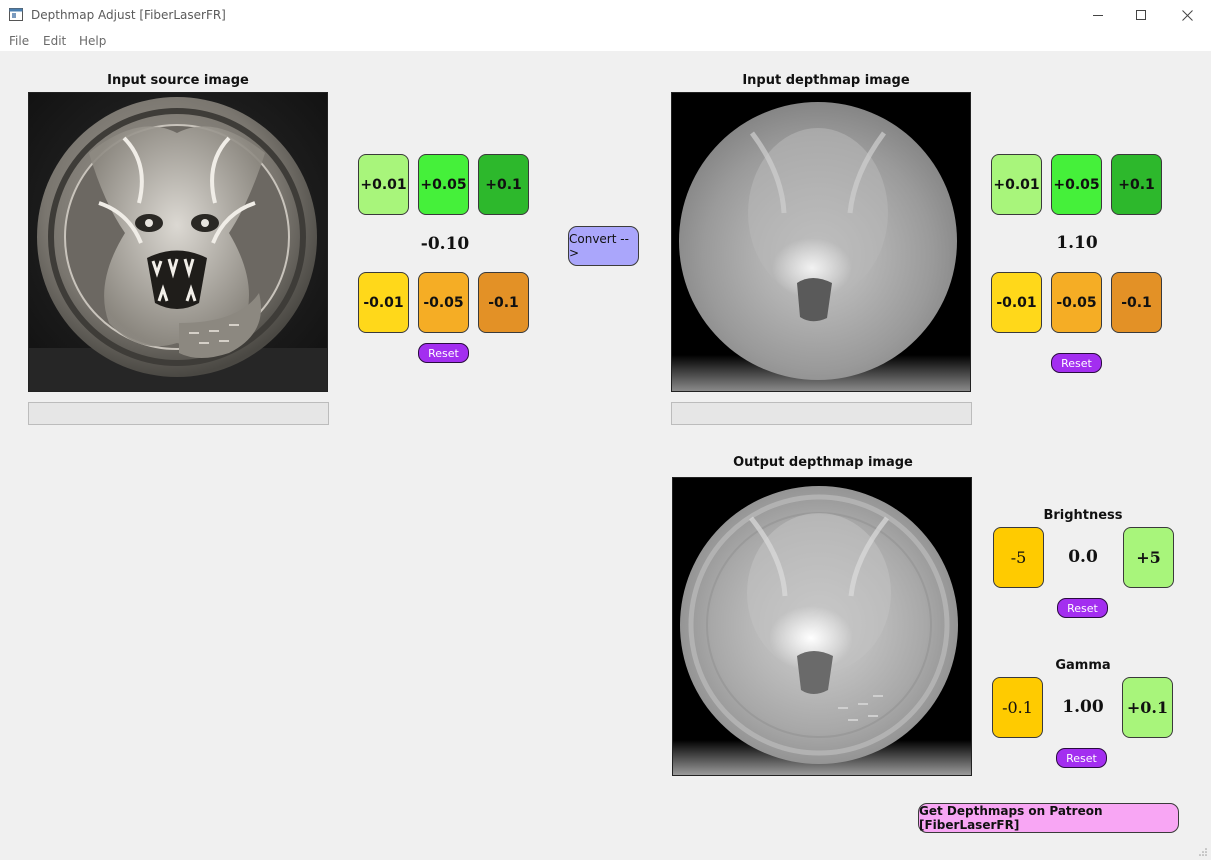 The image size is (1211, 860). What do you see at coordinates (1017, 707) in the screenshot?
I see `gamma-minus-button: -0.1` at bounding box center [1017, 707].